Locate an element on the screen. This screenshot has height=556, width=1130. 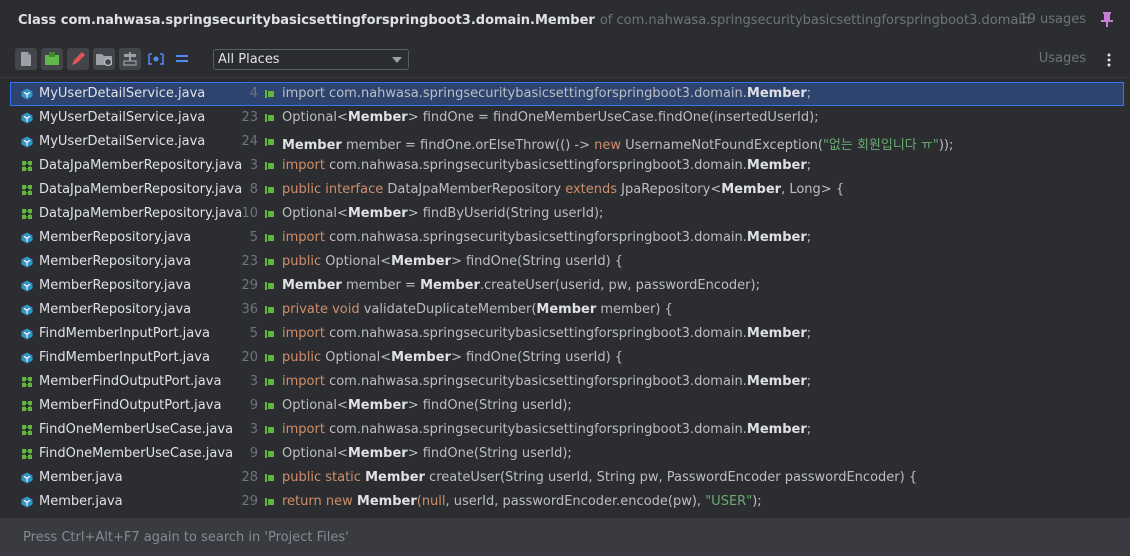
code-token: member = is located at coordinates (381, 285).